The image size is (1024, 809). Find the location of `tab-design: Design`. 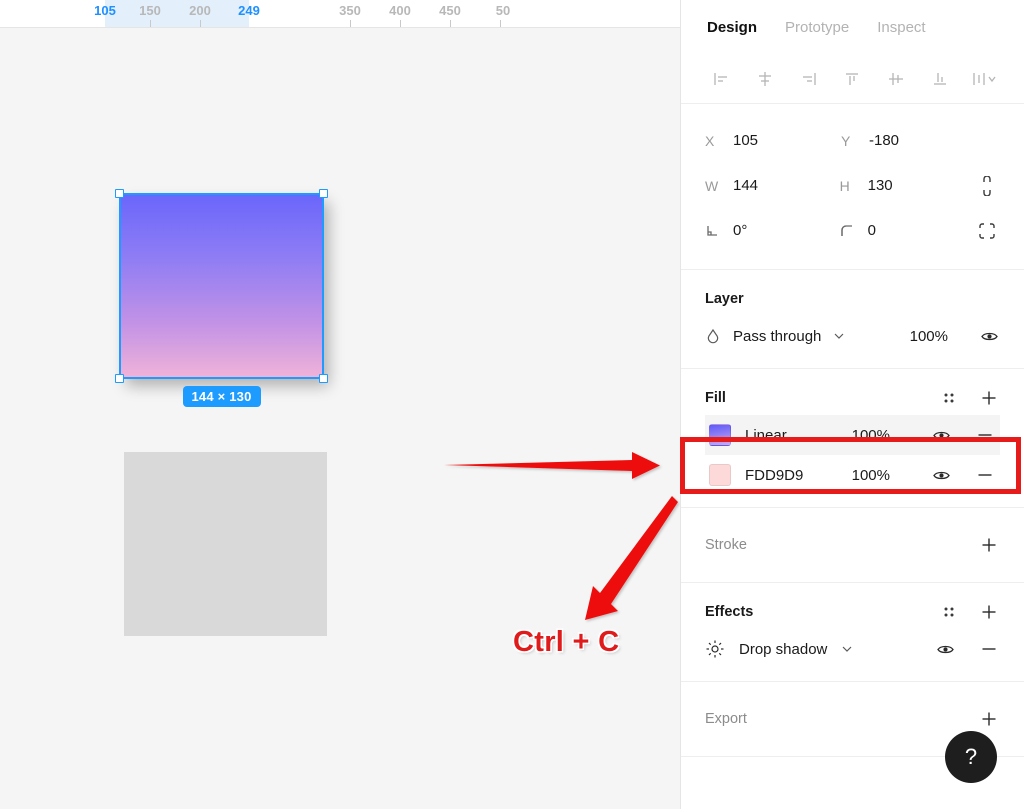

tab-design: Design is located at coordinates (732, 27).